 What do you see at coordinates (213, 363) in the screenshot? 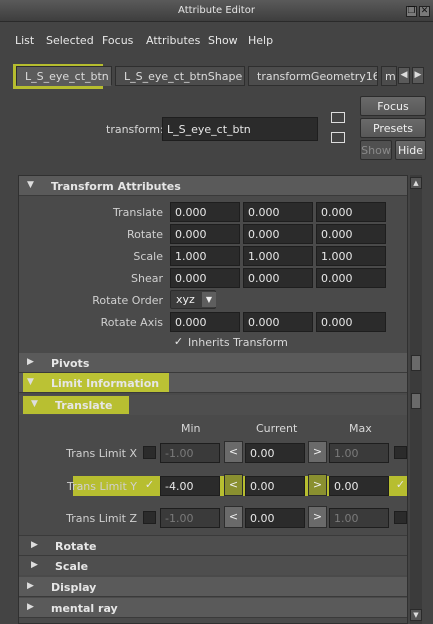
I see `section-pivots: ▶ Pivots` at bounding box center [213, 363].